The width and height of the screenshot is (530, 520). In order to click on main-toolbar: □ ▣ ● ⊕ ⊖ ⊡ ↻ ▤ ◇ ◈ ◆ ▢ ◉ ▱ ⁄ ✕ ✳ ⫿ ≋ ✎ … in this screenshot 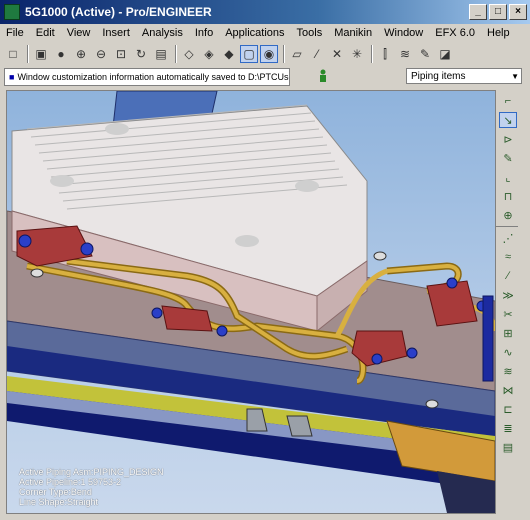, I will do `click(265, 54)`.